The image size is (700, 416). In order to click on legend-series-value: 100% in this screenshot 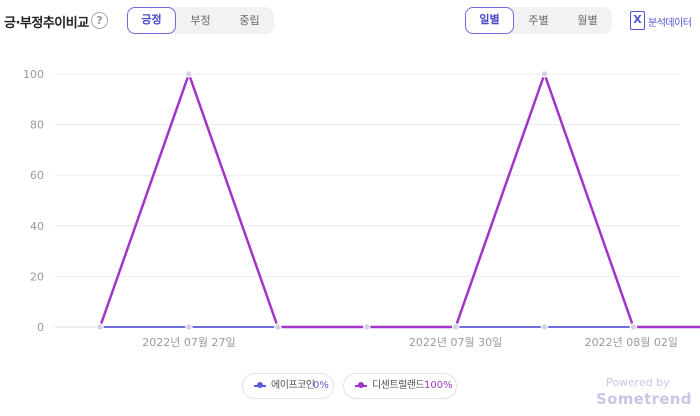, I will do `click(438, 385)`.